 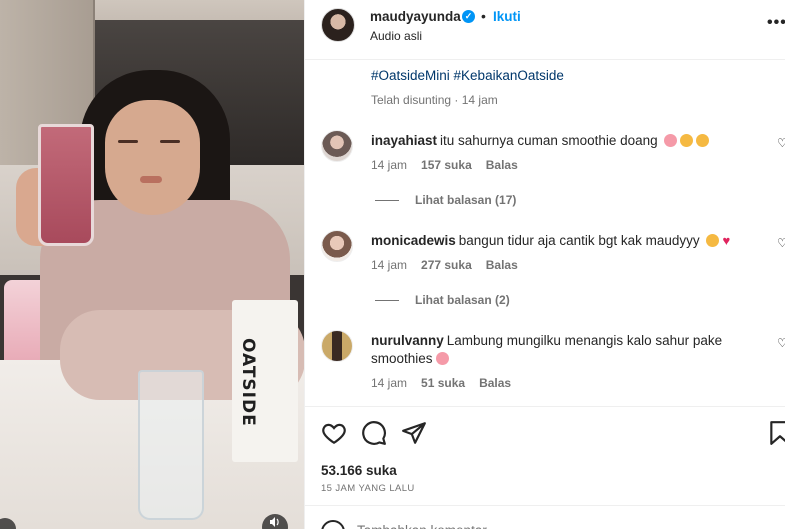 What do you see at coordinates (446, 265) in the screenshot?
I see `comment-likes: 277 suka` at bounding box center [446, 265].